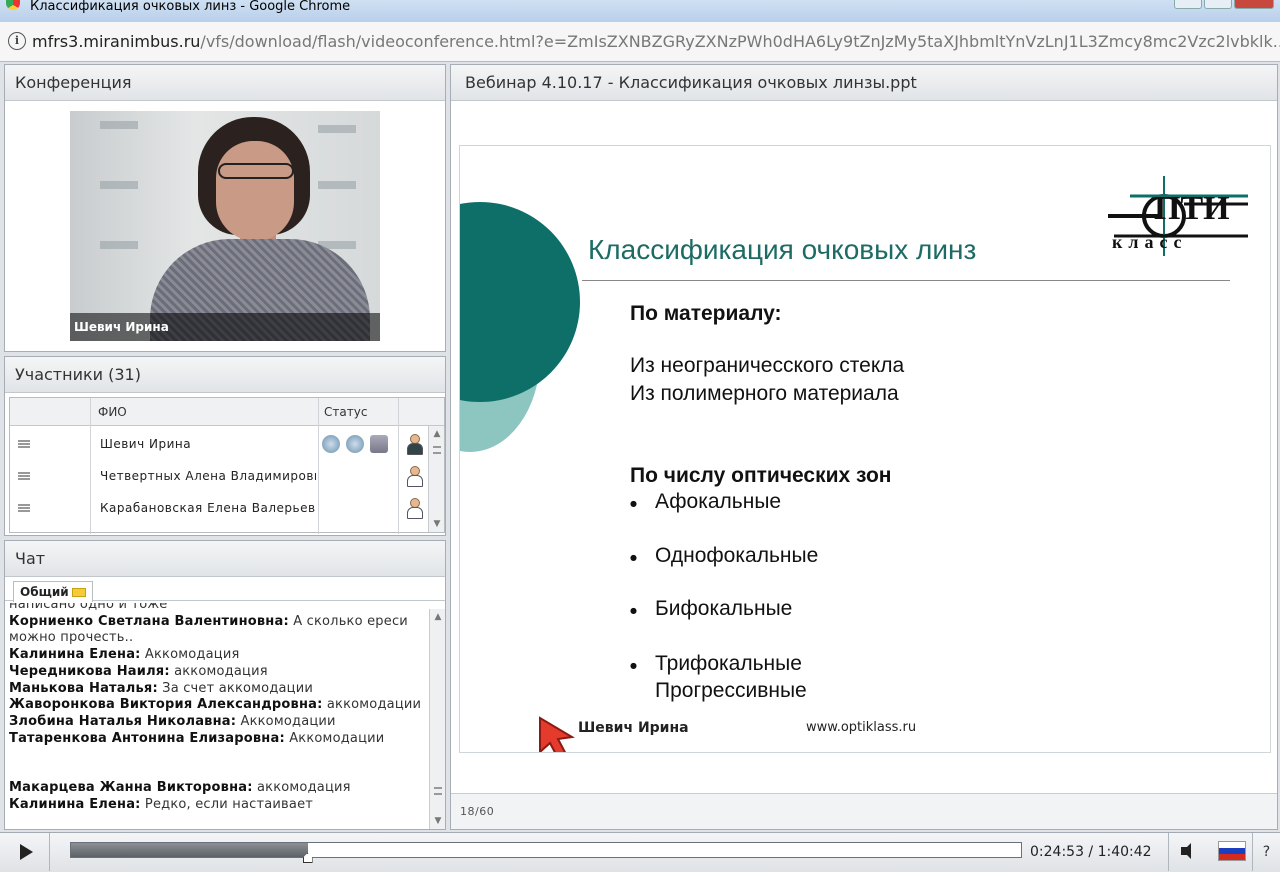 Image resolution: width=1280 pixels, height=872 pixels. Describe the element at coordinates (225, 83) in the screenshot. I see `conference-header: Конференция` at that location.